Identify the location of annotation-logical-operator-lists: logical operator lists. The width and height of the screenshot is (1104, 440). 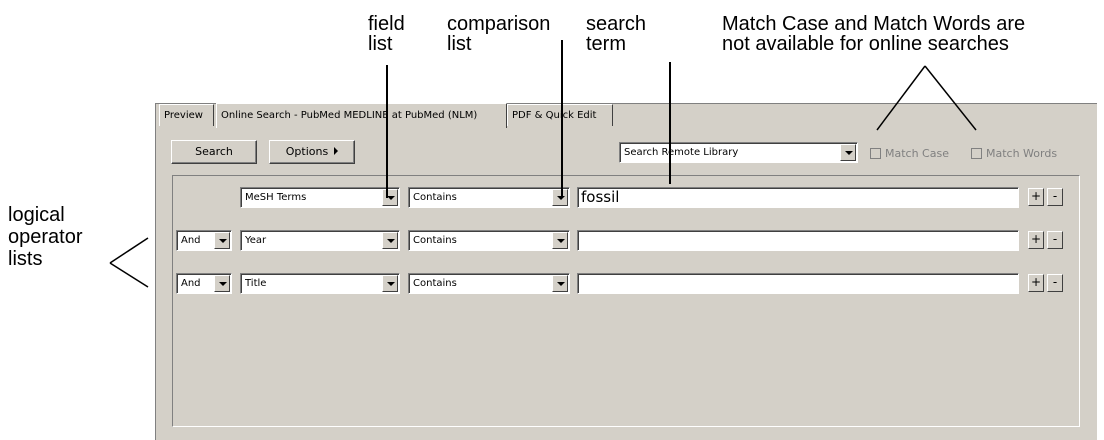
(45, 237).